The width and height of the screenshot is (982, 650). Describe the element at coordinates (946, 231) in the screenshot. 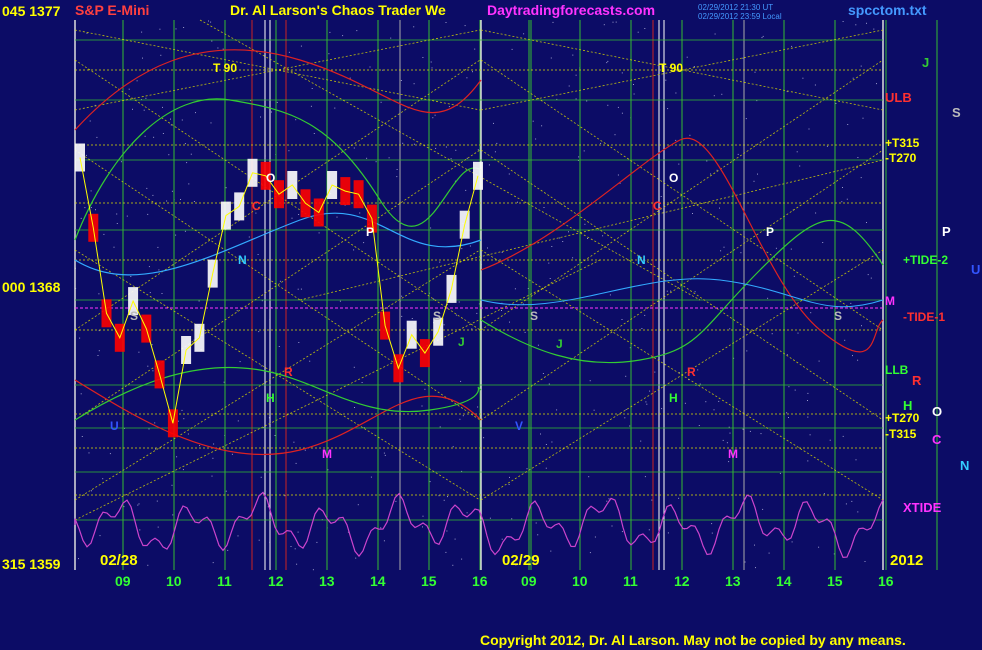

I see `side-label-p: P` at that location.